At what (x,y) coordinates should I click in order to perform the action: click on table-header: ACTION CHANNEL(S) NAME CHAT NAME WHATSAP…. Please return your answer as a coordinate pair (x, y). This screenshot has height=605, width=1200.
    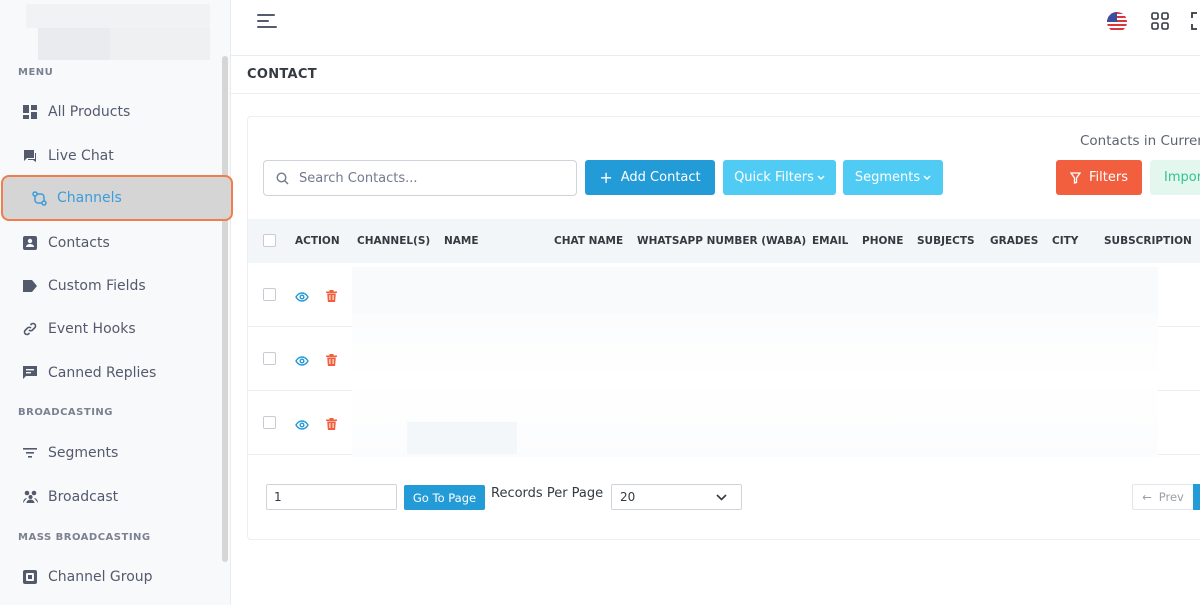
    Looking at the image, I should click on (724, 241).